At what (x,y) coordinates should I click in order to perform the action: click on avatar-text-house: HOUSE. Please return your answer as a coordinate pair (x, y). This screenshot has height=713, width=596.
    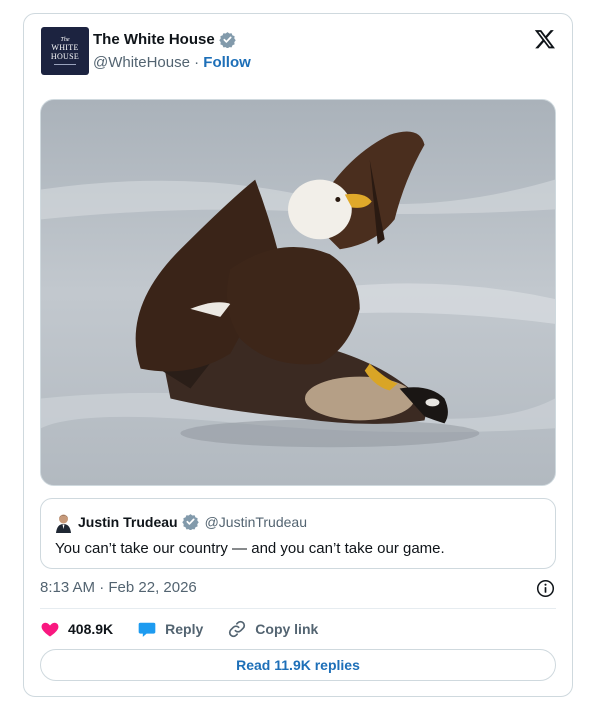
    Looking at the image, I should click on (65, 56).